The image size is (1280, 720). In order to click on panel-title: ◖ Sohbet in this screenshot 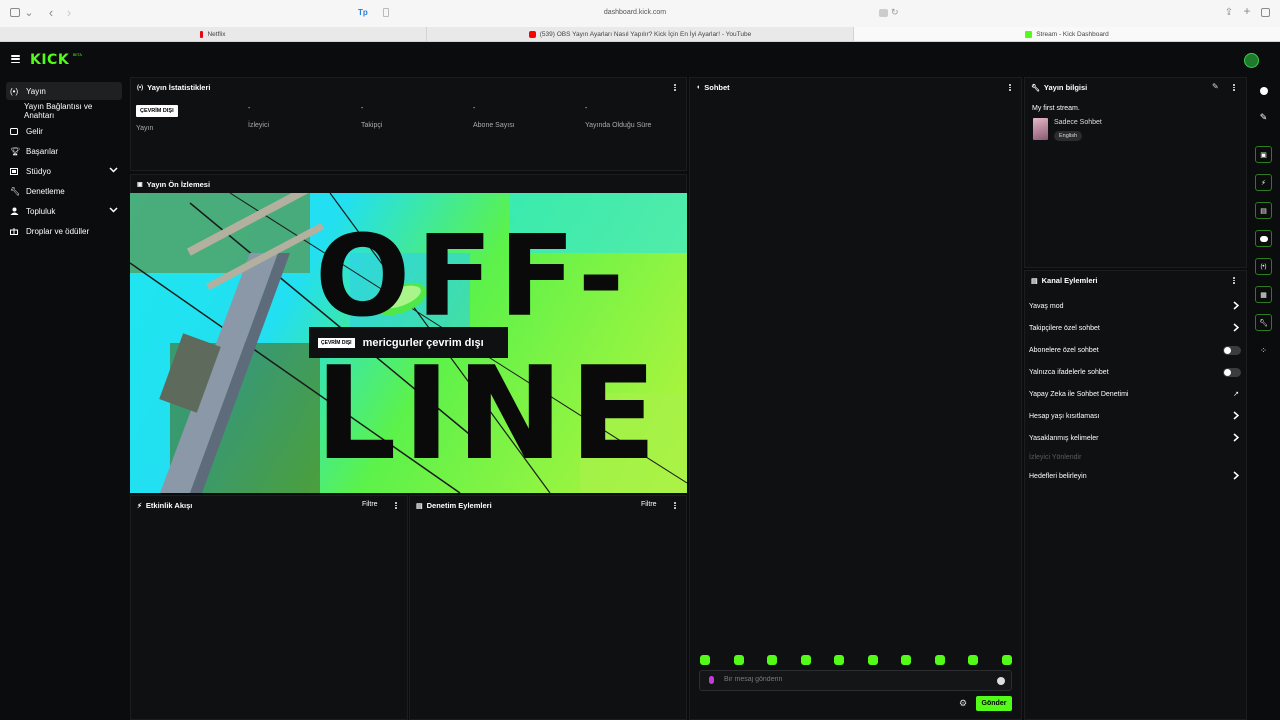, I will do `click(713, 87)`.